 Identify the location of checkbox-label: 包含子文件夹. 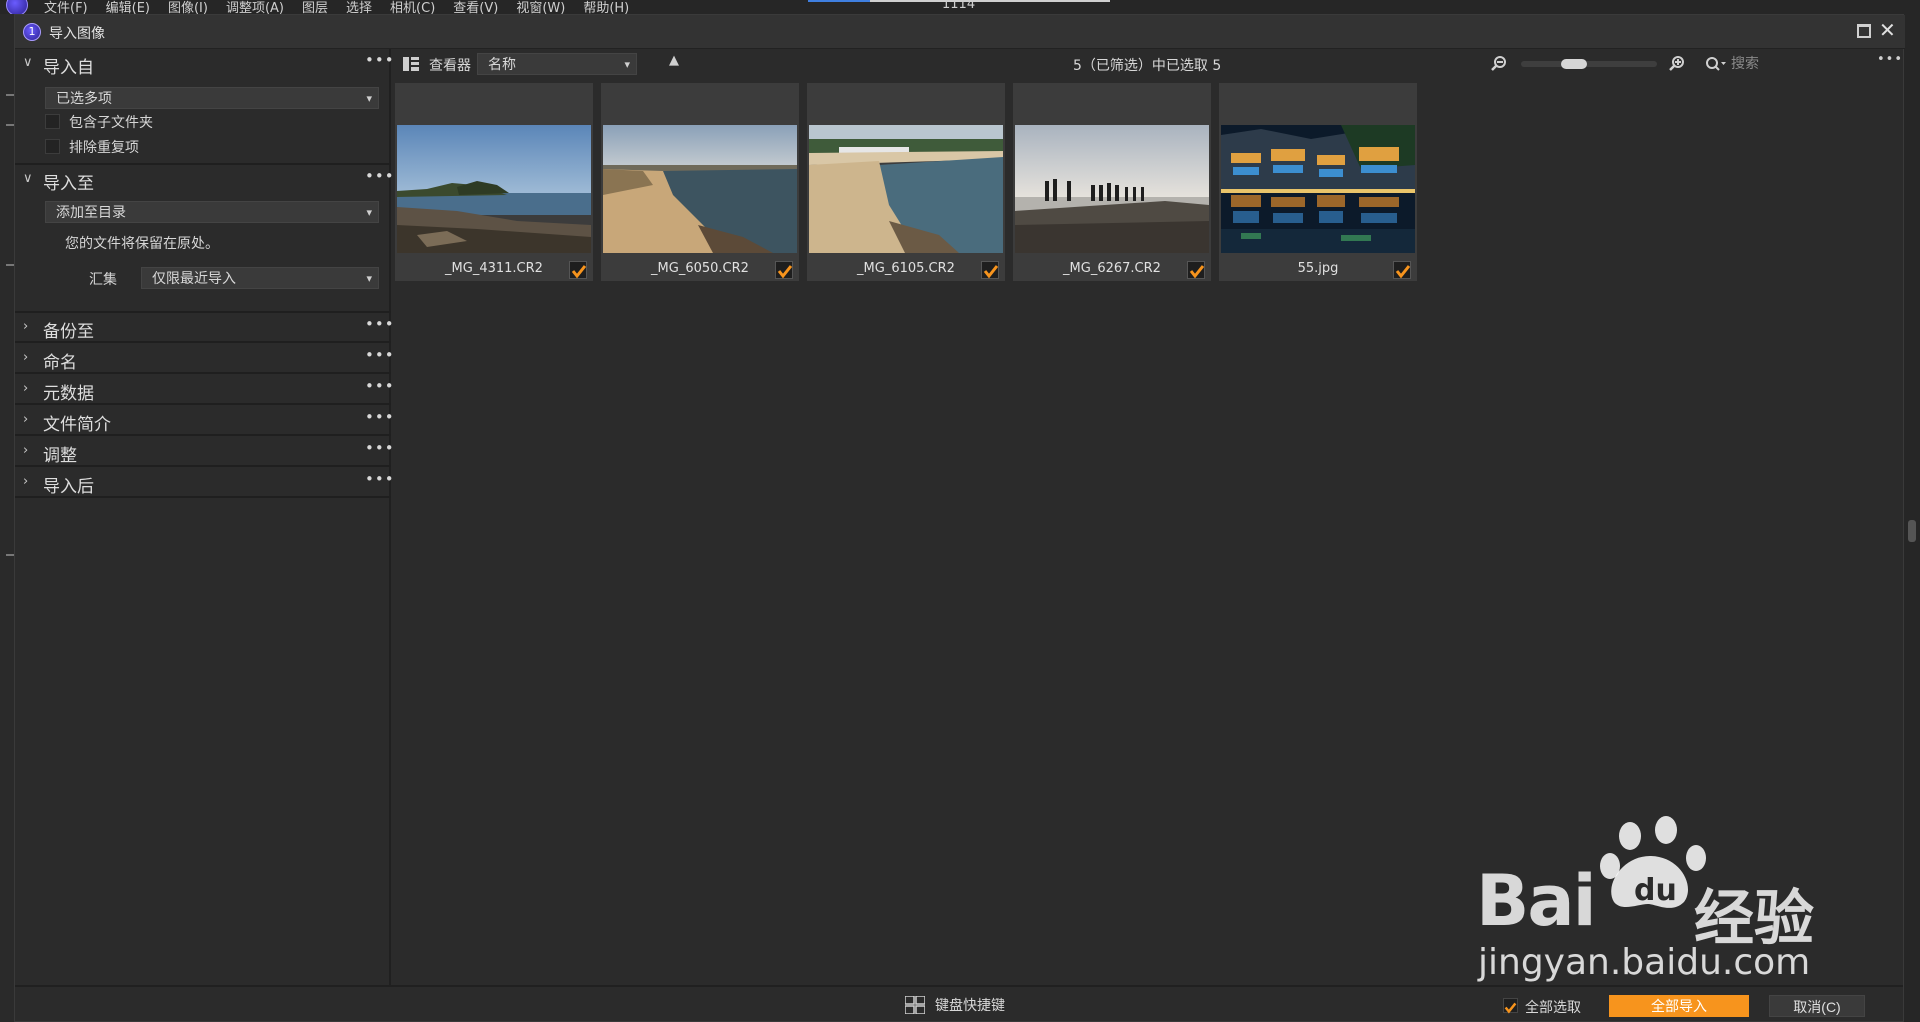
(111, 123).